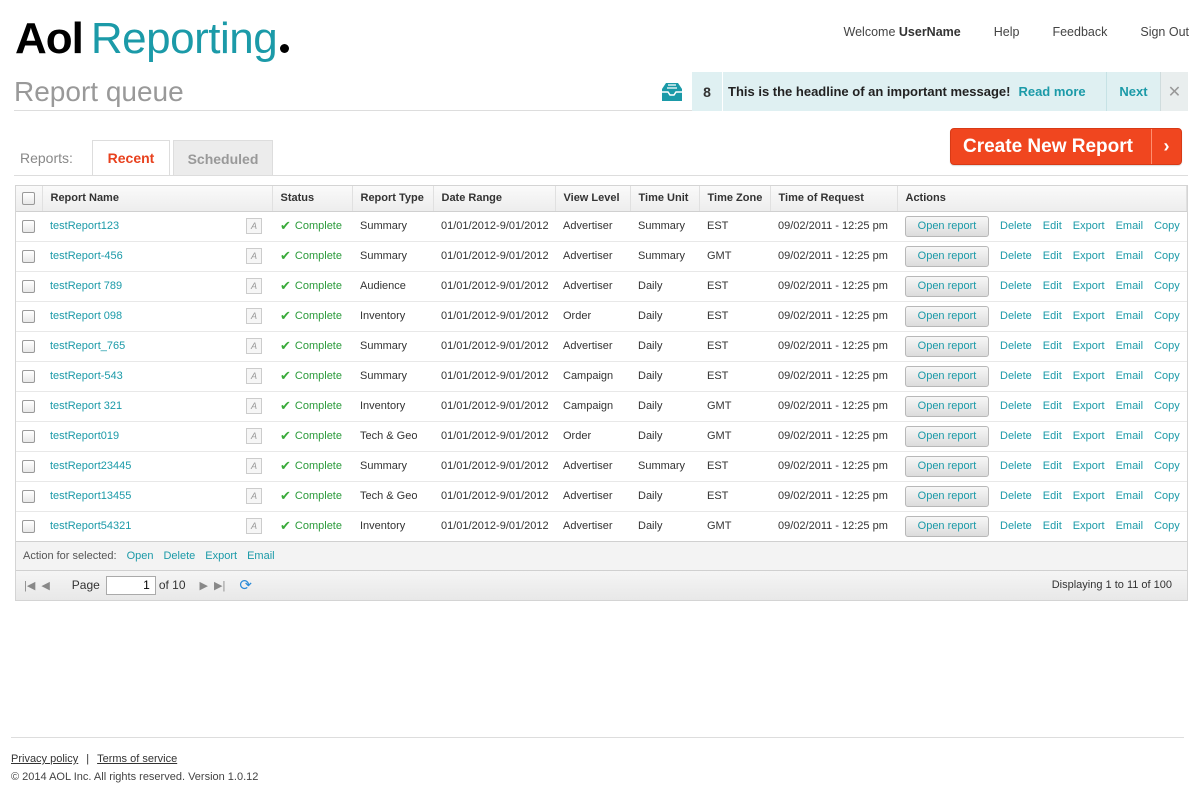 This screenshot has width=1200, height=800. I want to click on bulk-open-link: Open, so click(140, 556).